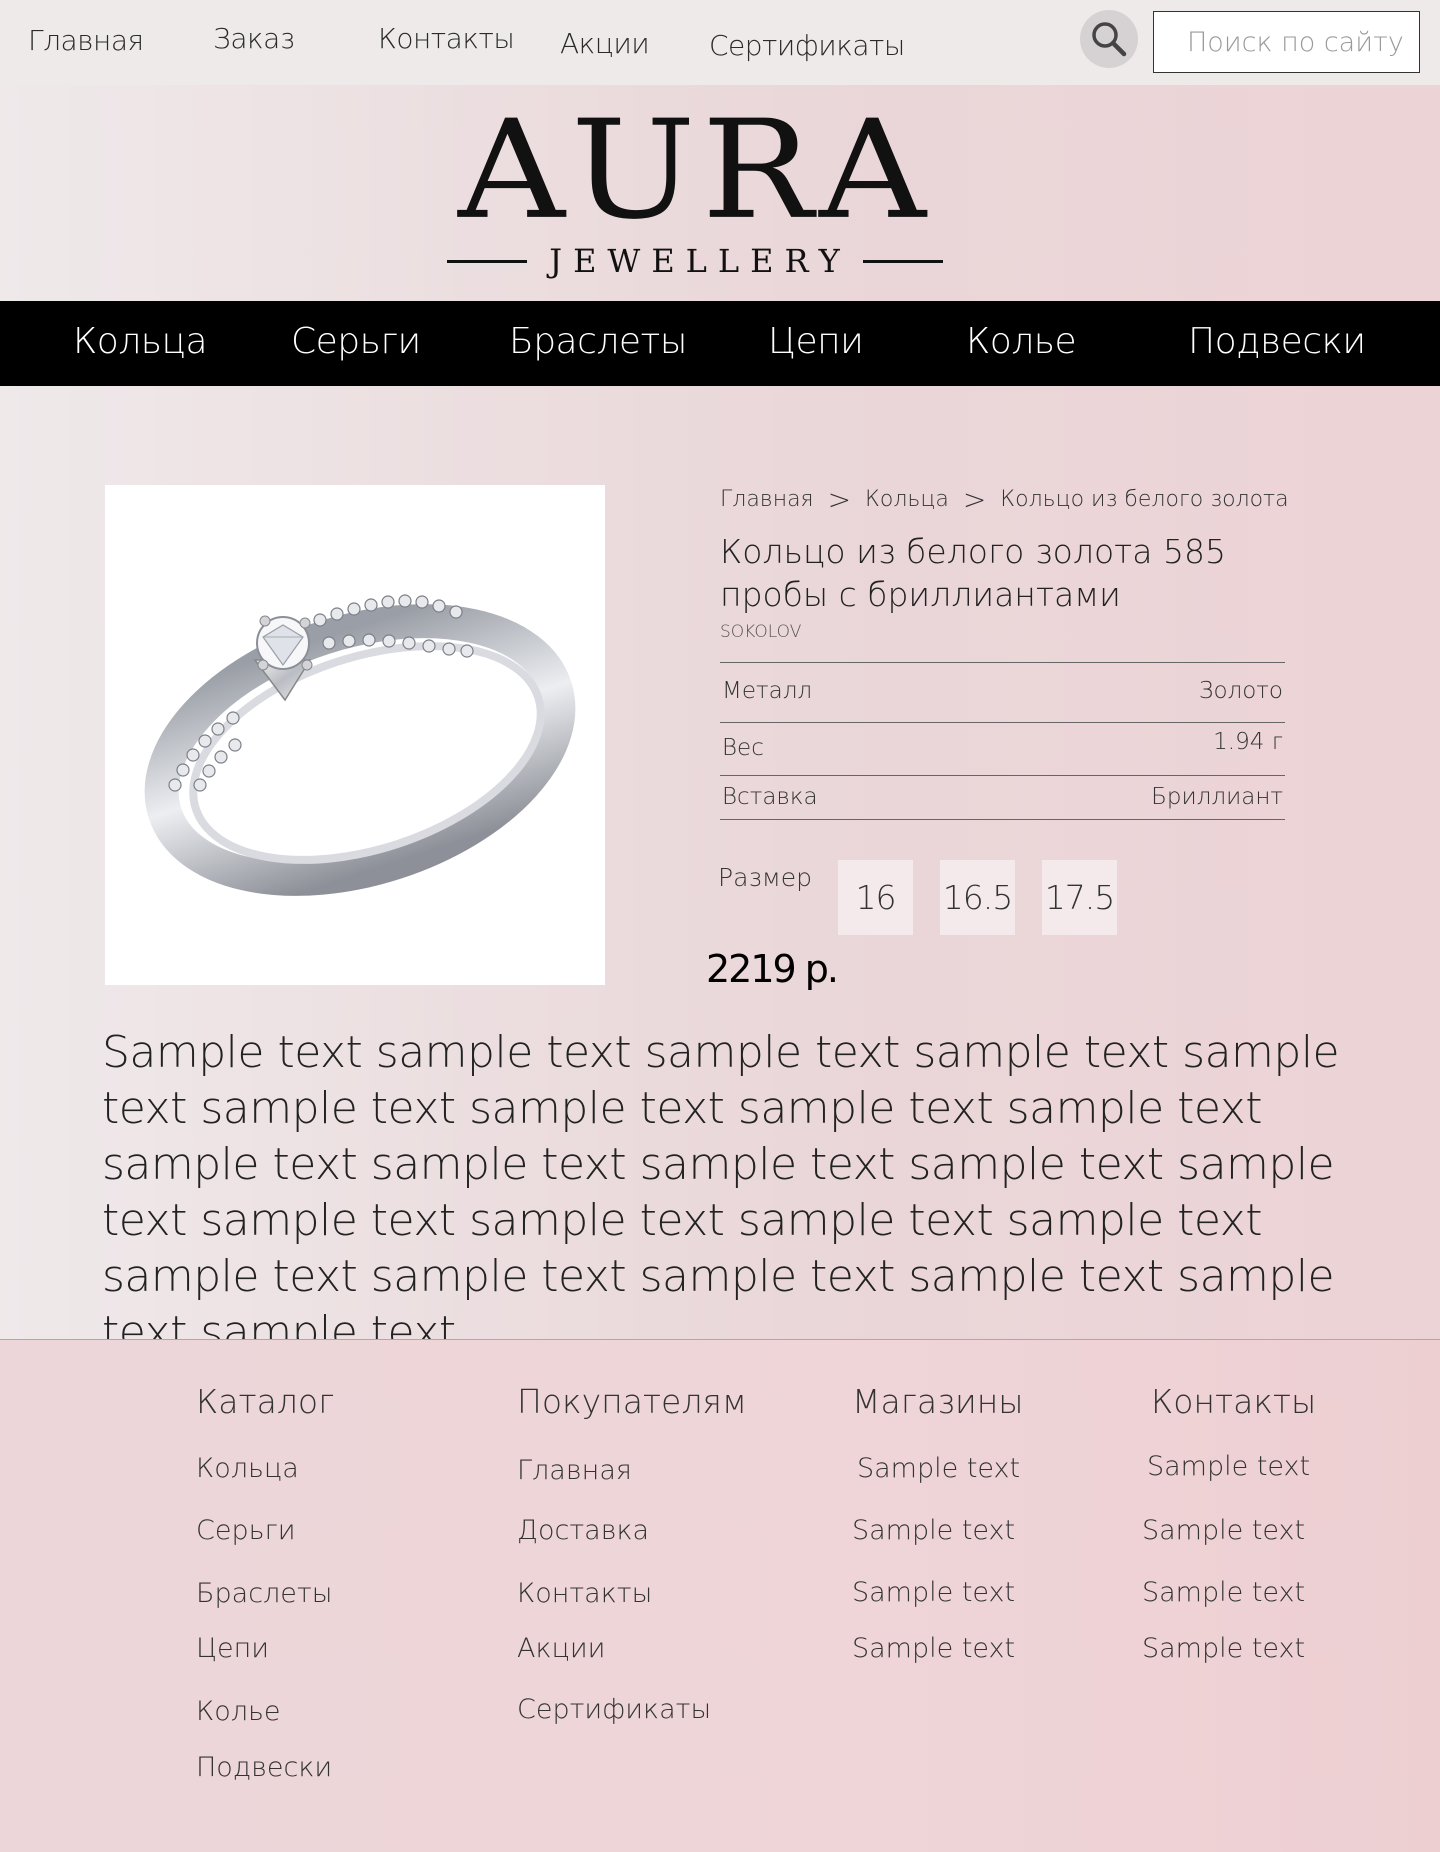 The image size is (1440, 1852). I want to click on topnav-link-promotions: Акции, so click(605, 43).